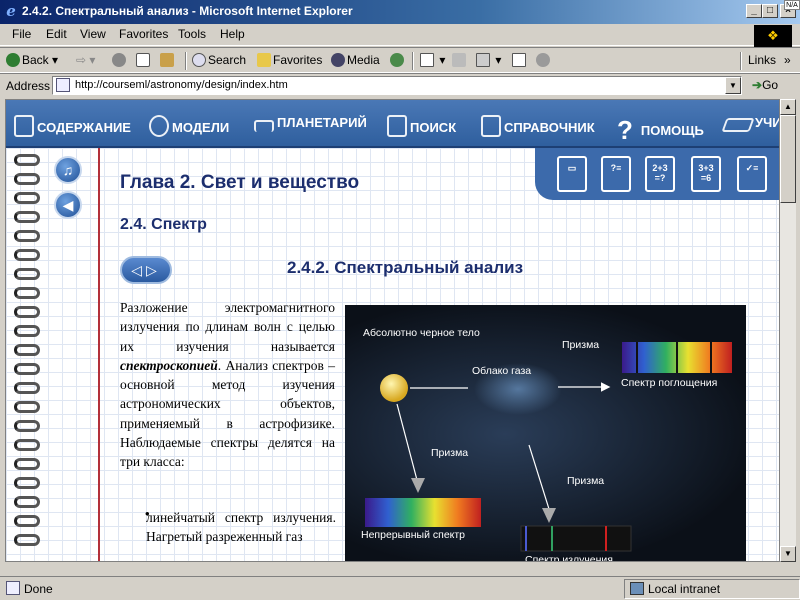 The image size is (800, 600). What do you see at coordinates (750, 123) in the screenshot?
I see `nav-learn: УЧИ` at bounding box center [750, 123].